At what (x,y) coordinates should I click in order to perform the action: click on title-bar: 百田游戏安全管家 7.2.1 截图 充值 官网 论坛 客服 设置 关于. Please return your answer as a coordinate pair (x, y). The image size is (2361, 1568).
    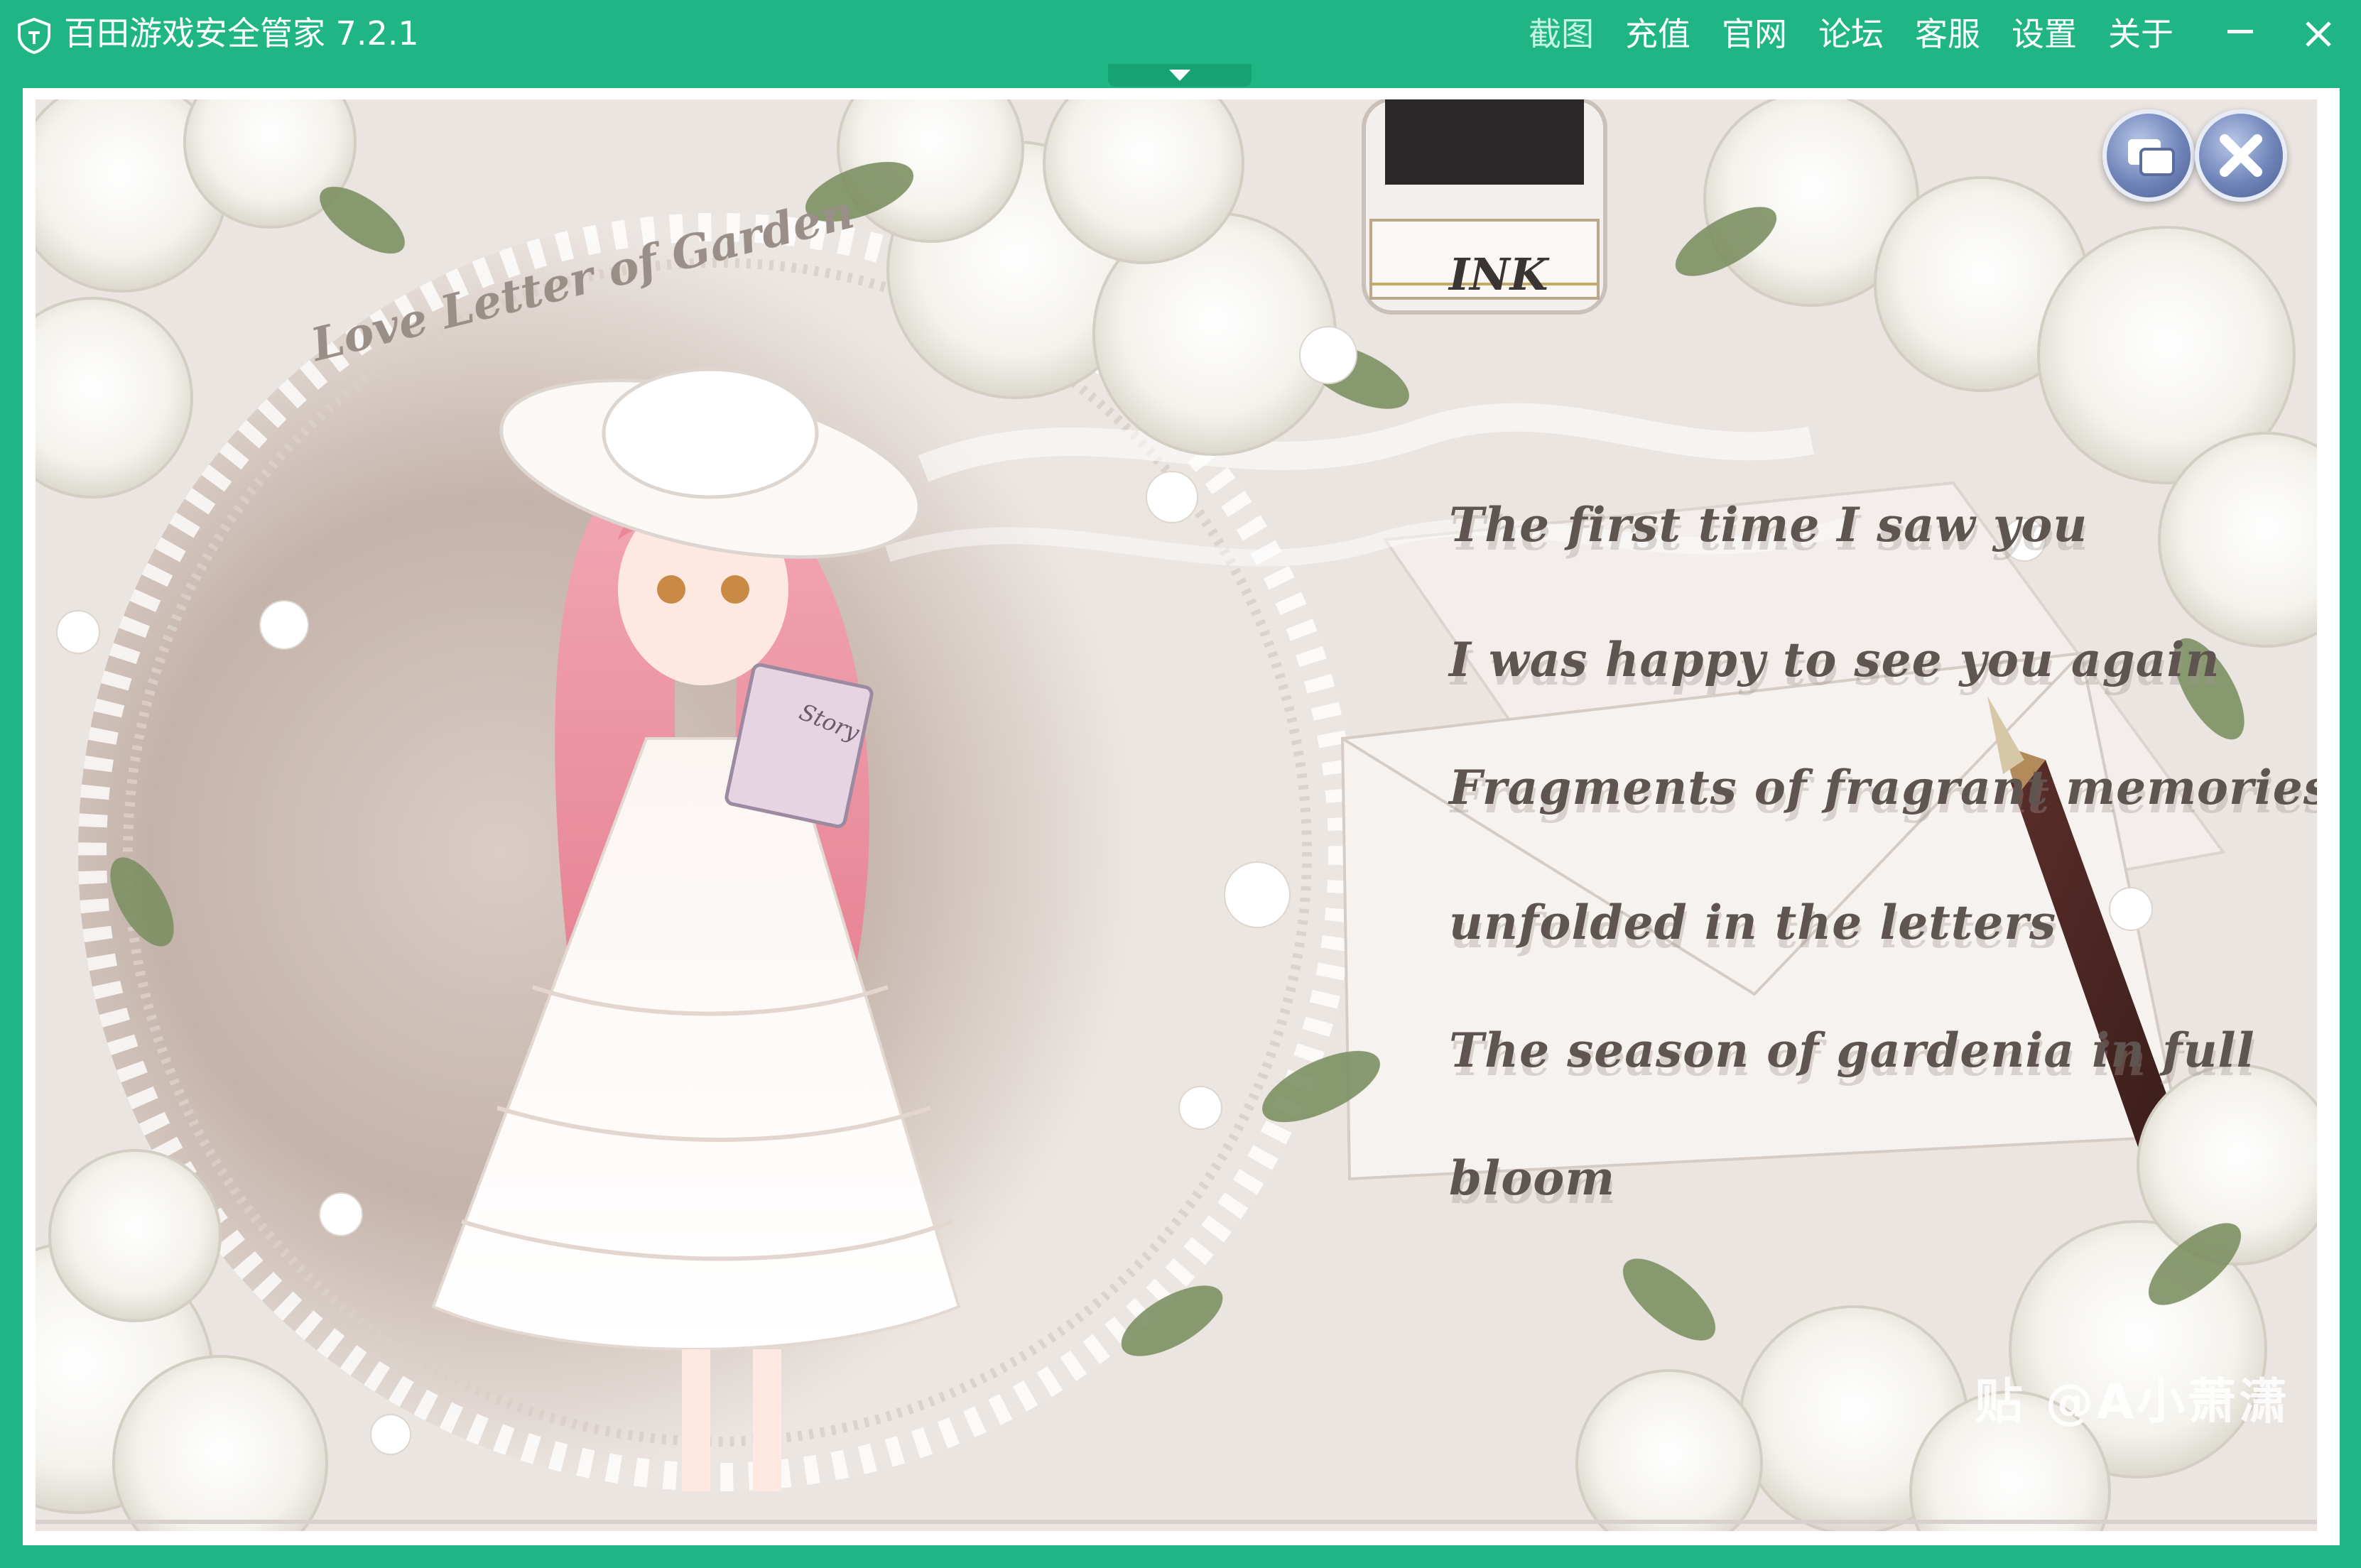
    Looking at the image, I should click on (1180, 34).